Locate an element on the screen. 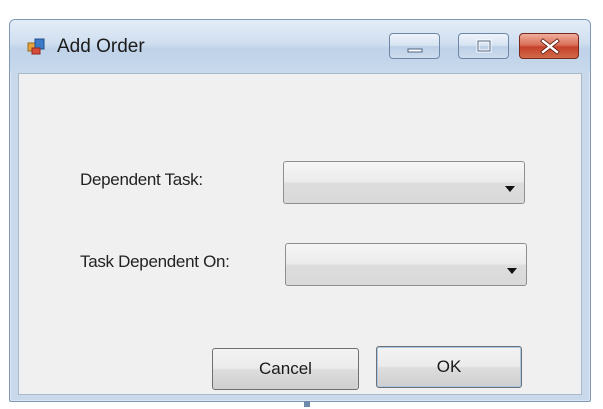 The width and height of the screenshot is (603, 409). resize-marker is located at coordinates (307, 404).